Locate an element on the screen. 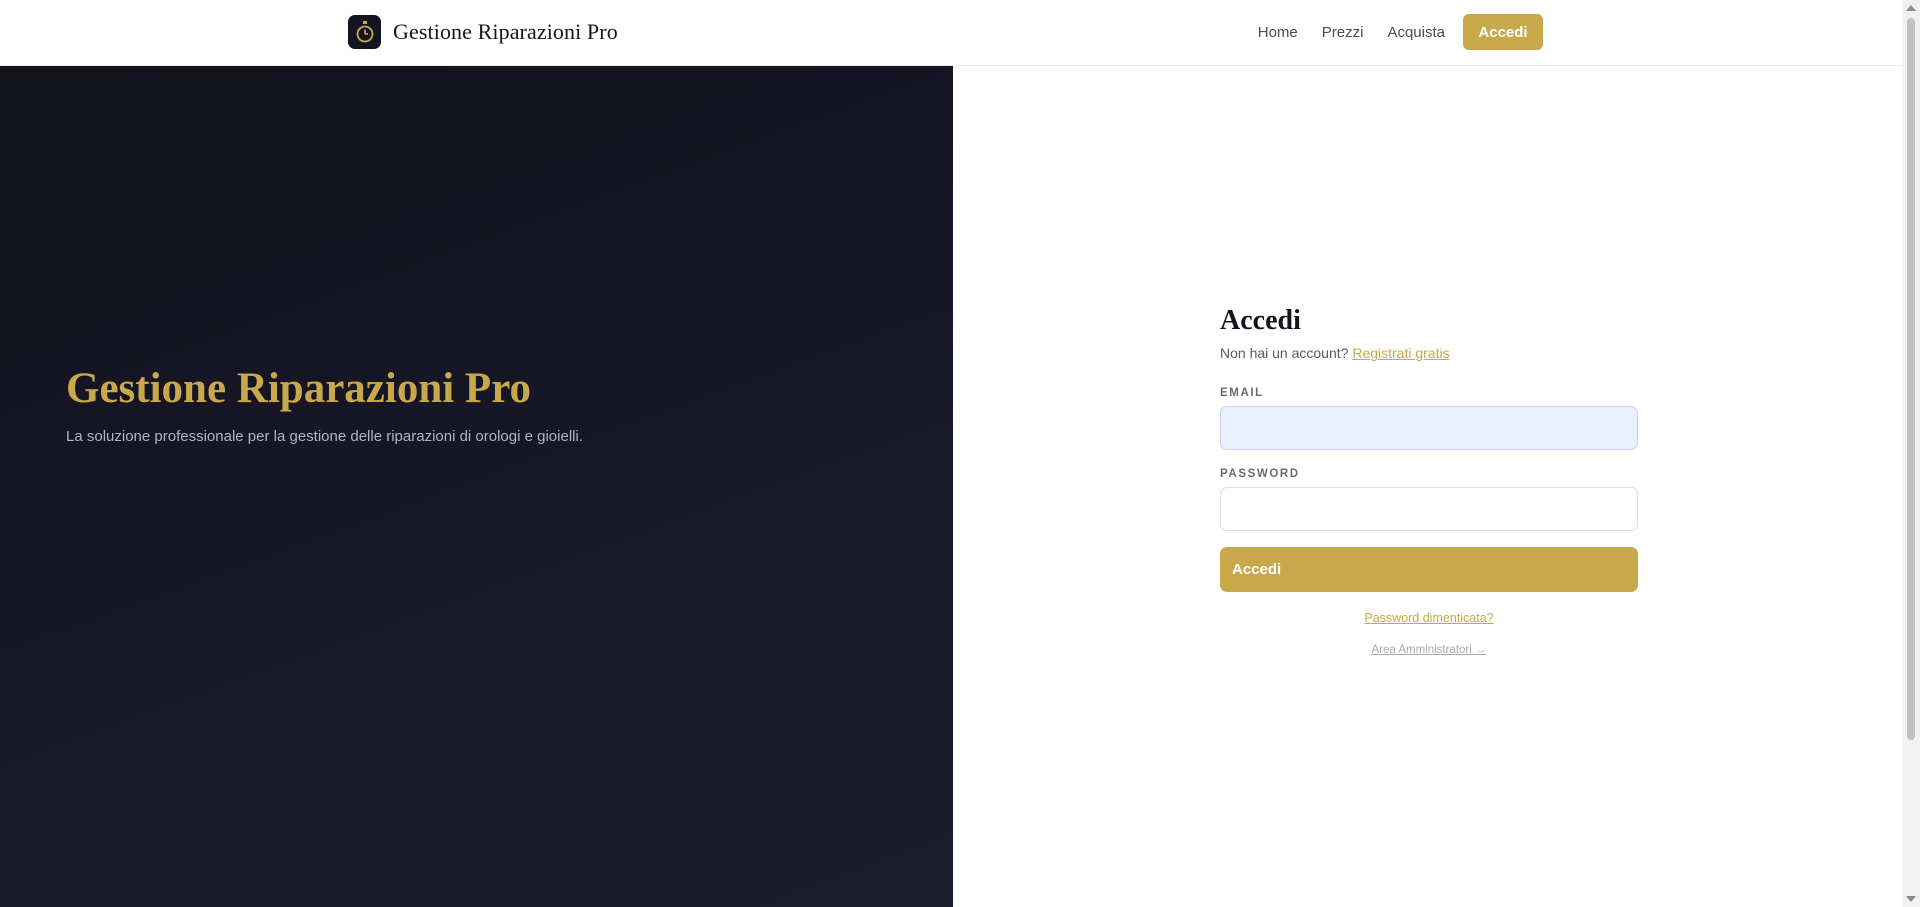  page-scrollbar is located at coordinates (1911, 453).